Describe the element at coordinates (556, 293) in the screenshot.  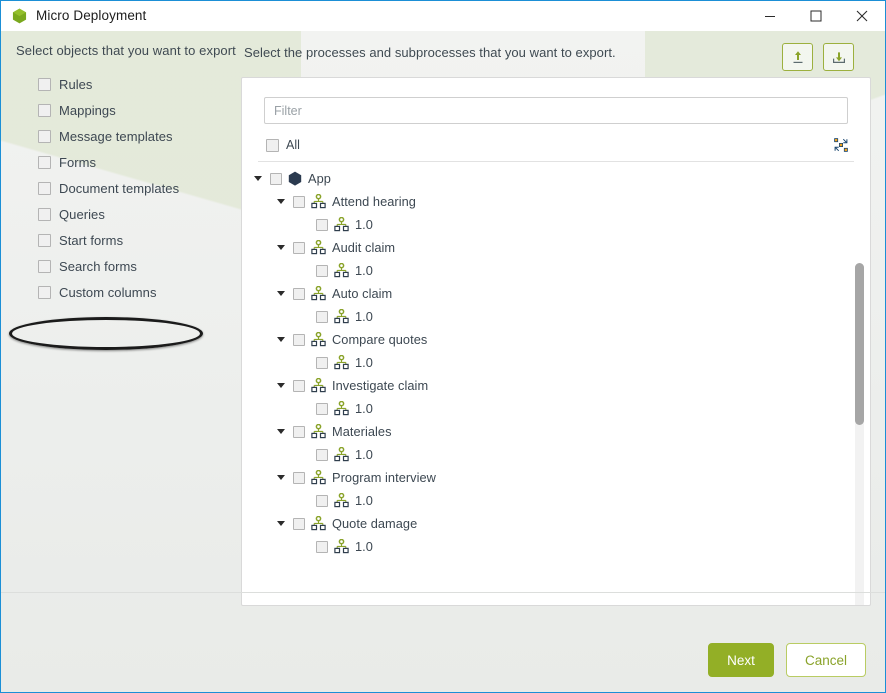
I see `tree-node: Auto claim` at that location.